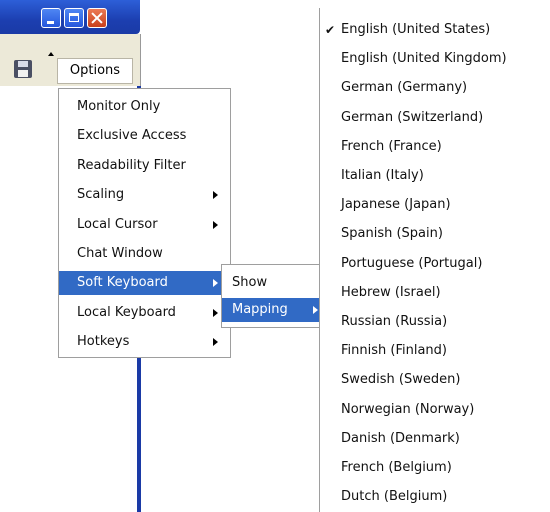 The image size is (550, 512). I want to click on menu-item-label: Hebrew (Israel), so click(391, 292).